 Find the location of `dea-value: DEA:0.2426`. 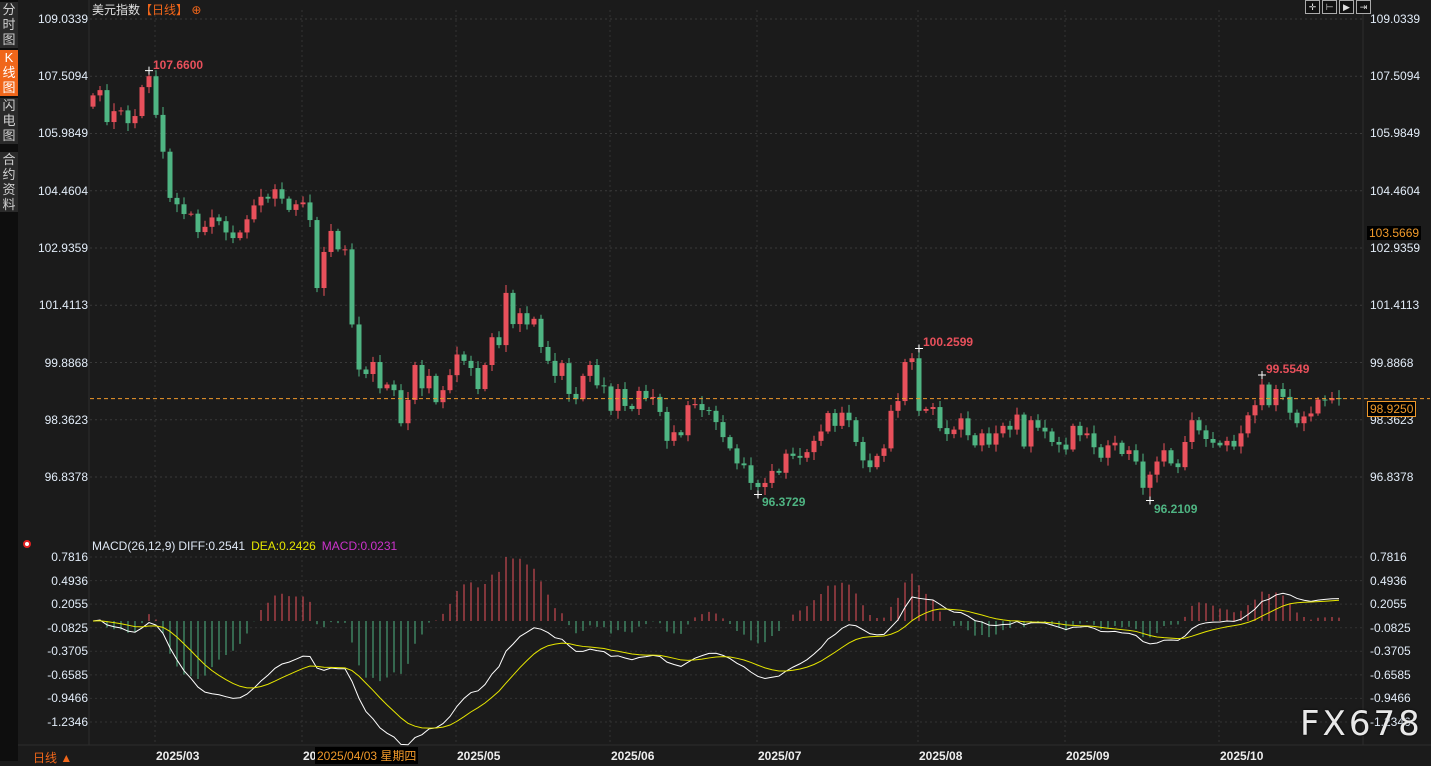

dea-value: DEA:0.2426 is located at coordinates (283, 546).